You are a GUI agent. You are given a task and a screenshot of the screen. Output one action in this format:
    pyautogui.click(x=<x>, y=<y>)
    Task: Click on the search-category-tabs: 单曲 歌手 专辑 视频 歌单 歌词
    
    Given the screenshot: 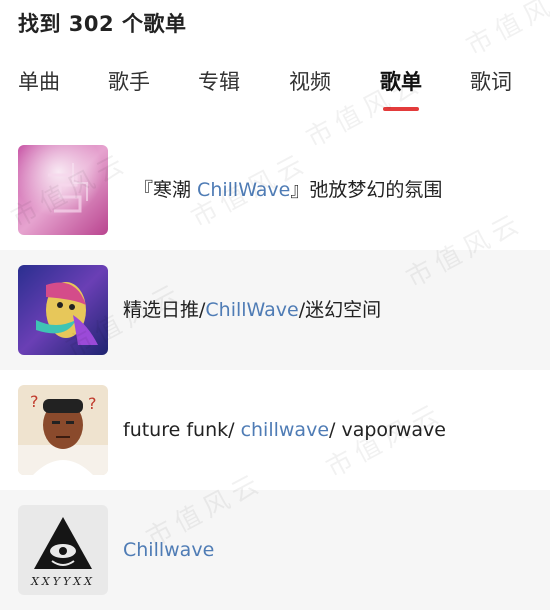 What is the action you would take?
    pyautogui.click(x=275, y=89)
    